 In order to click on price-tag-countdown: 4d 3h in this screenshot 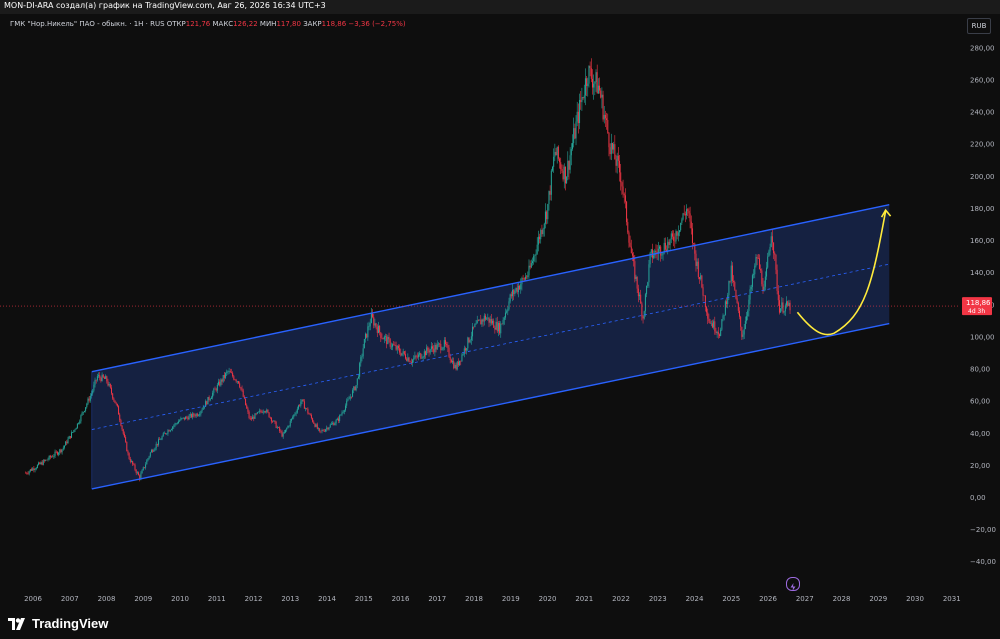, I will do `click(976, 311)`.